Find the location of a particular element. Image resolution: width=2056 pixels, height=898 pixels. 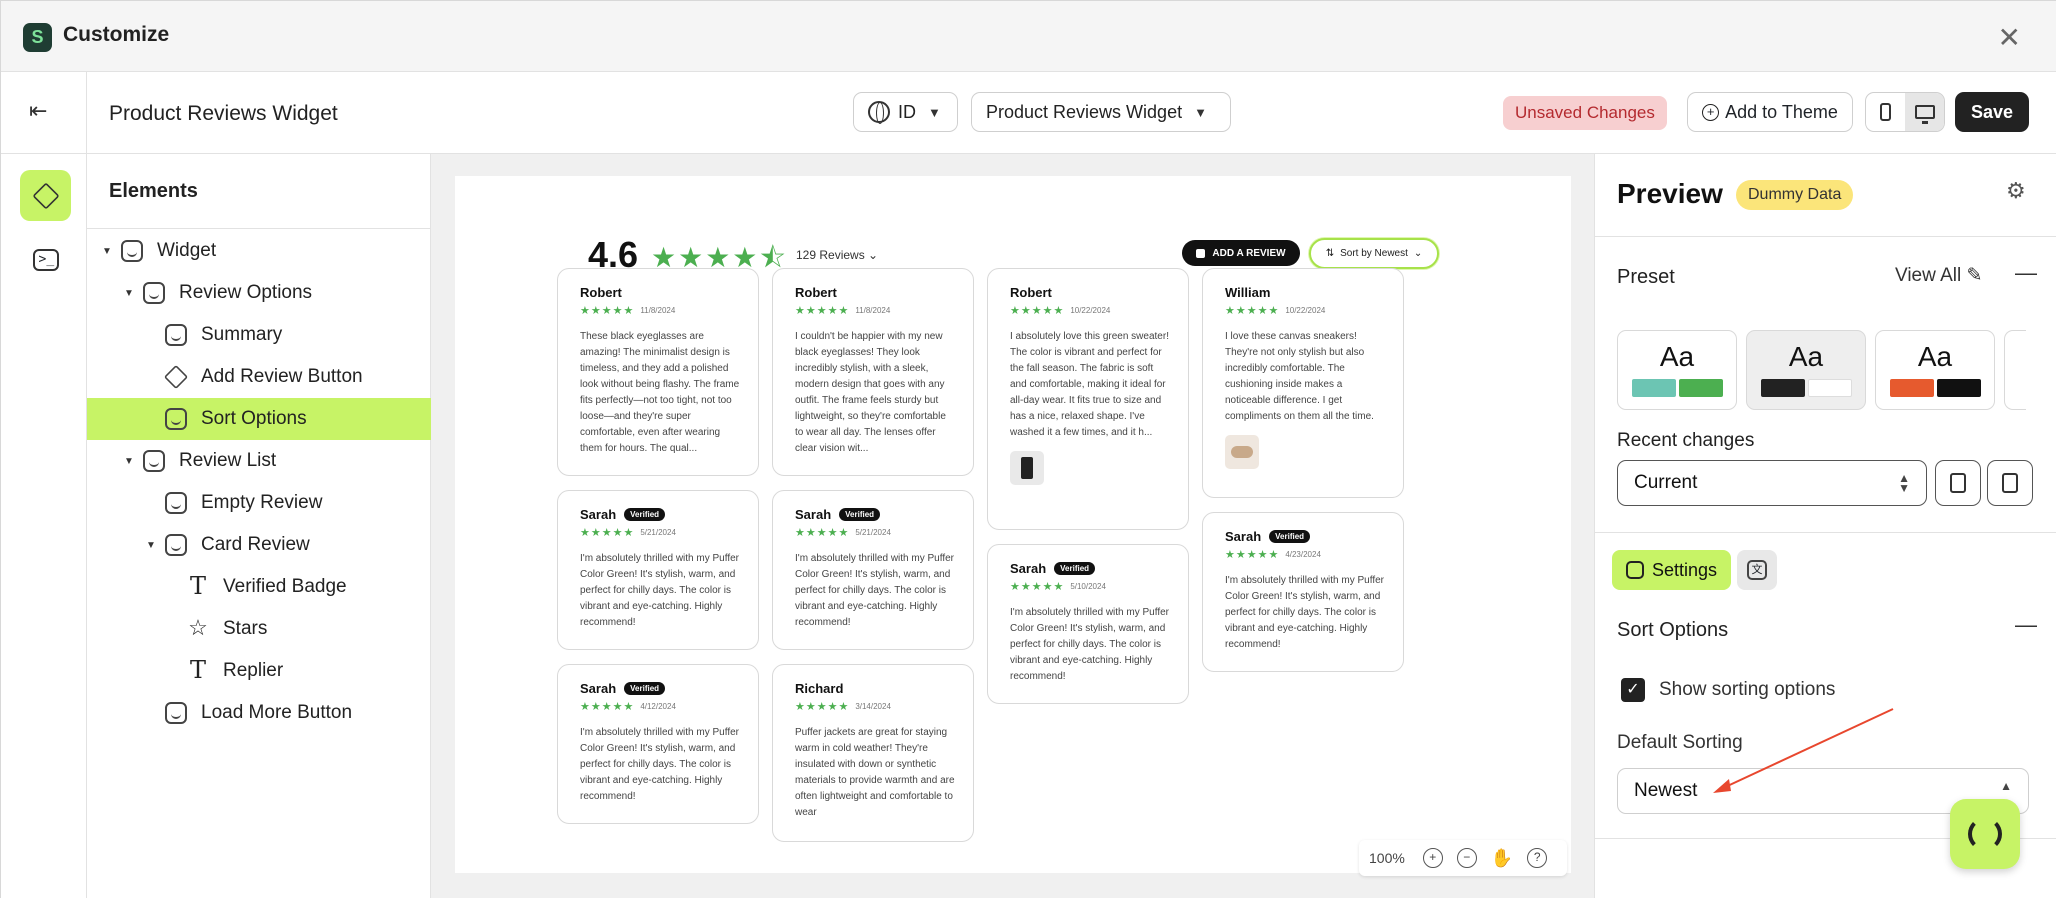

widget-select: Product Reviews Widget ▼ is located at coordinates (1101, 112).